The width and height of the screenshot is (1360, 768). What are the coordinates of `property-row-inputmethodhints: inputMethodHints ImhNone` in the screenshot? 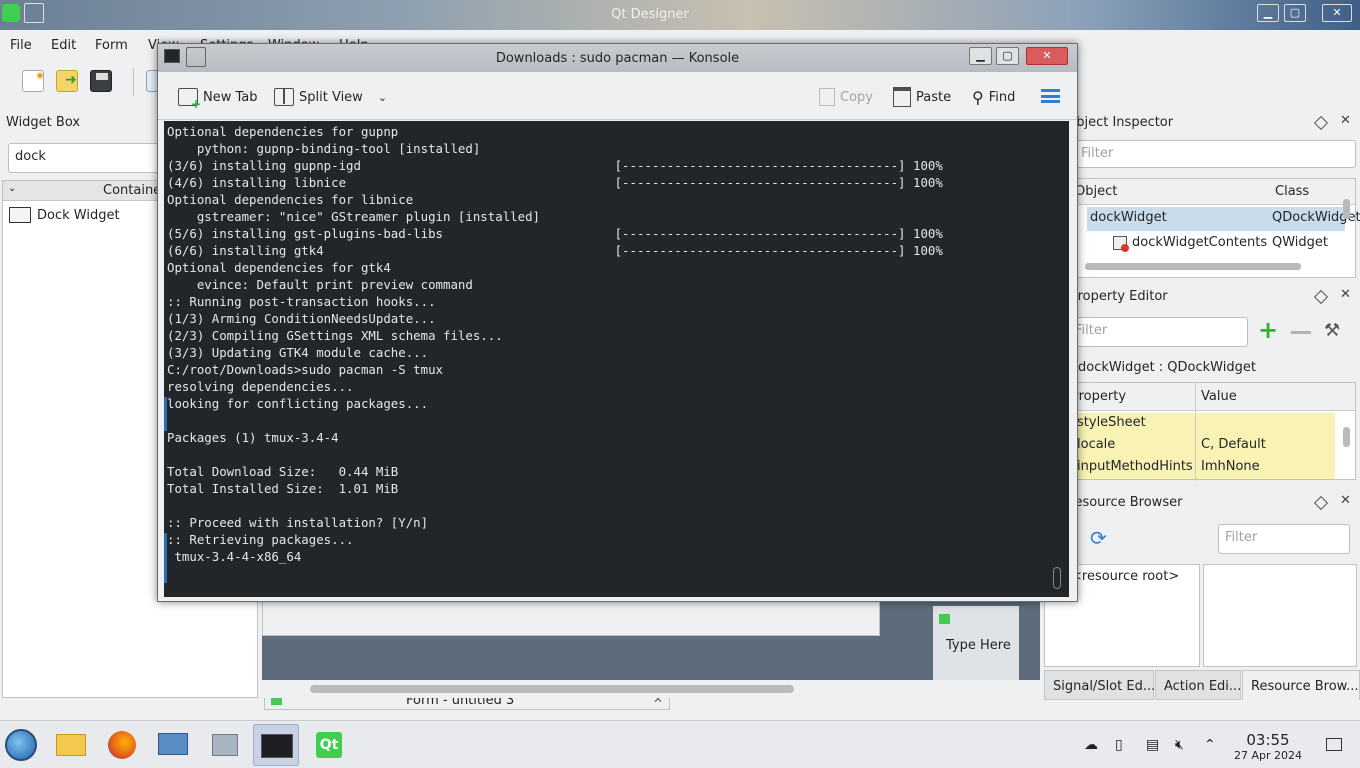 It's located at (1190, 468).